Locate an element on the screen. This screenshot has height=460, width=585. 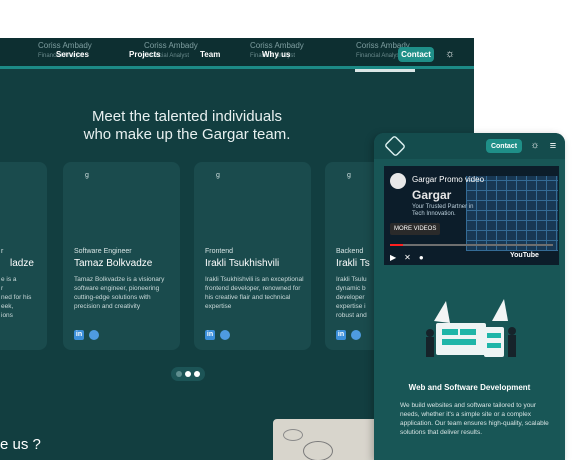
logo-icon is located at coordinates (395, 146).